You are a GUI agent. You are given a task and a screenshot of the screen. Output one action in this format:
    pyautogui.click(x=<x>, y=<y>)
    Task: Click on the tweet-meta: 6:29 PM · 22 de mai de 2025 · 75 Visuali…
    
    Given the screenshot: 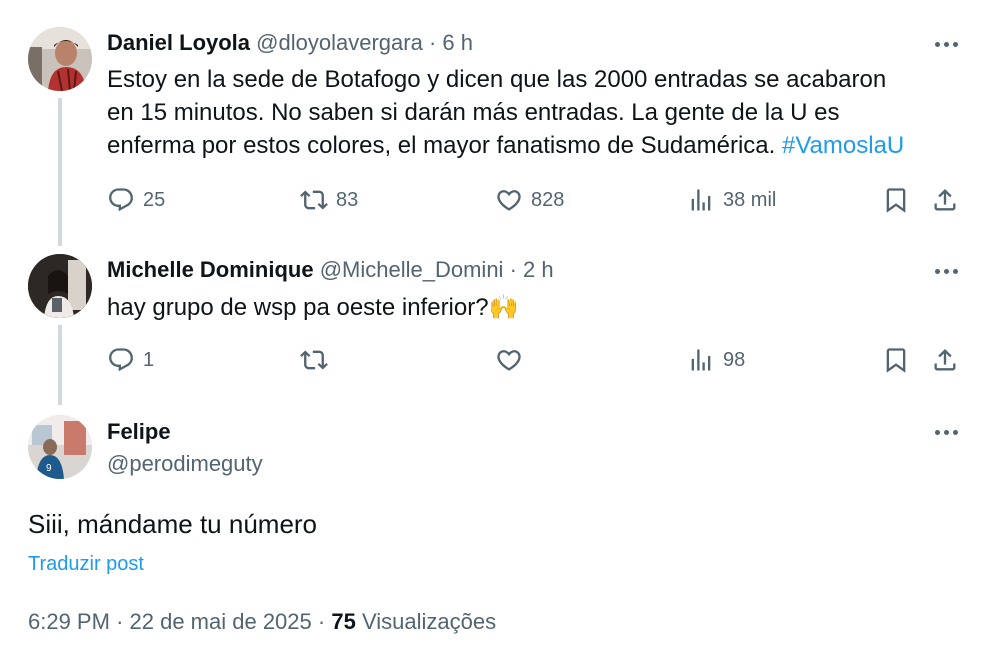 What is the action you would take?
    pyautogui.click(x=262, y=622)
    